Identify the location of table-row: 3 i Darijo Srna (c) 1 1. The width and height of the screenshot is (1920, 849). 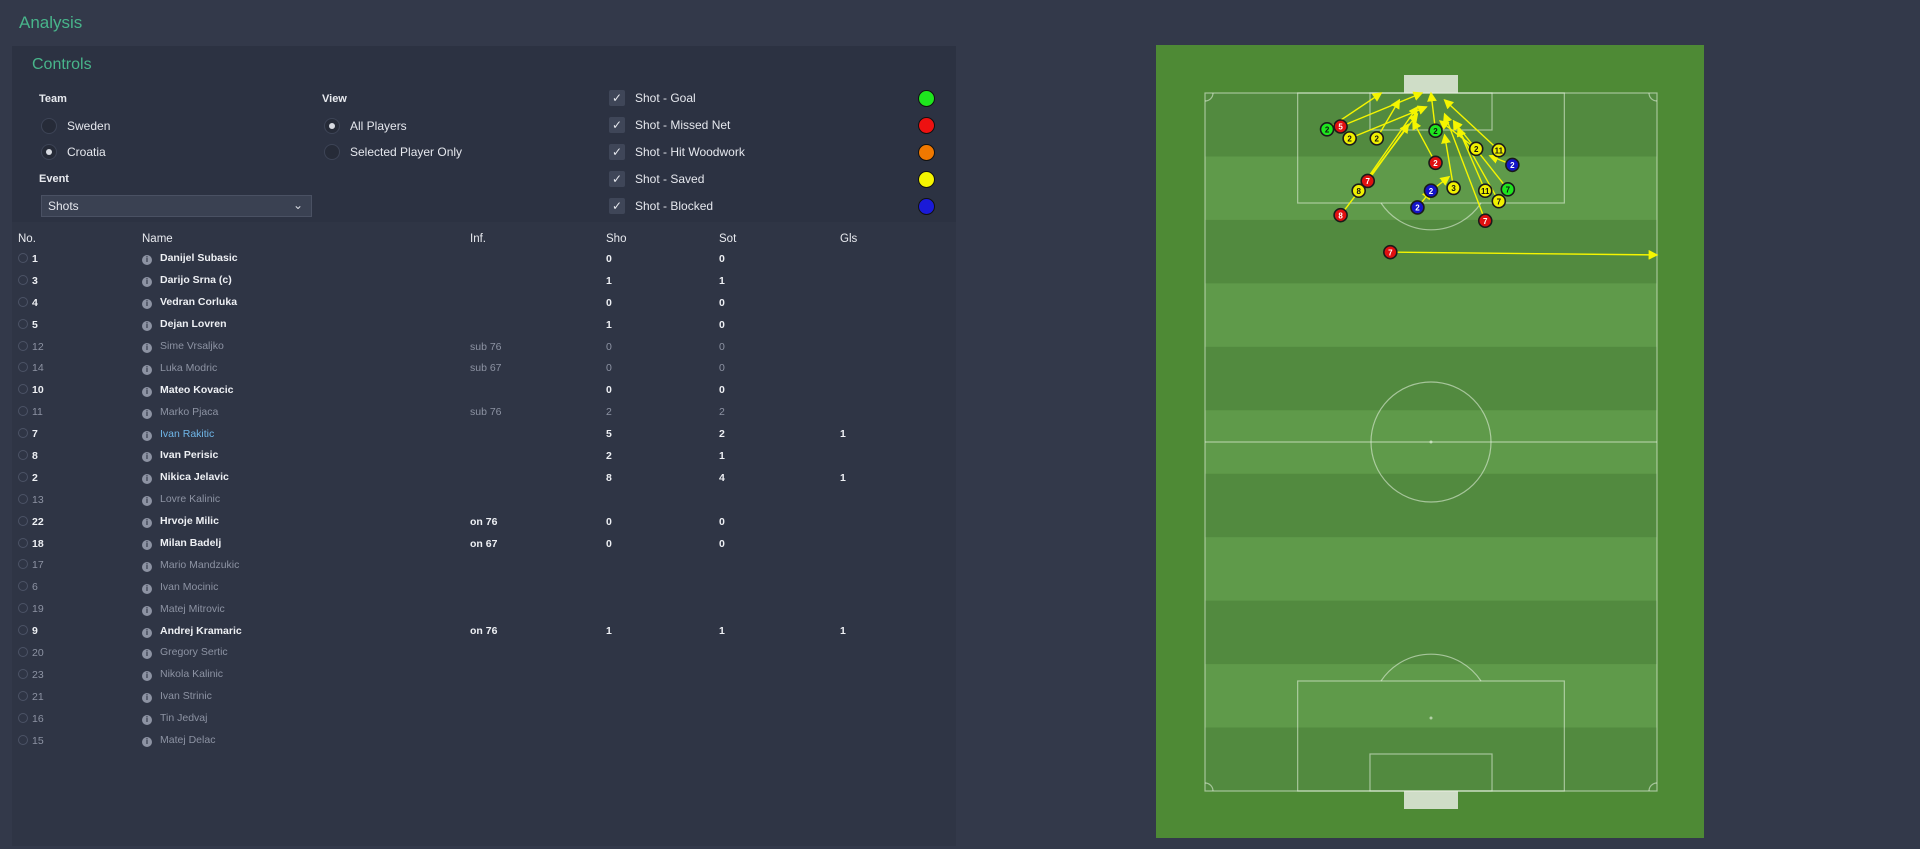
(486, 281).